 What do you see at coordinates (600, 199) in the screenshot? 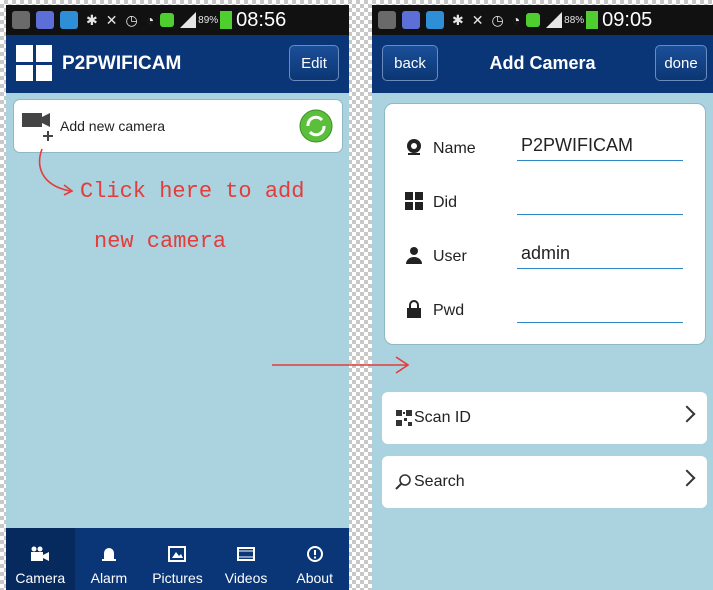
I see `did-field` at bounding box center [600, 199].